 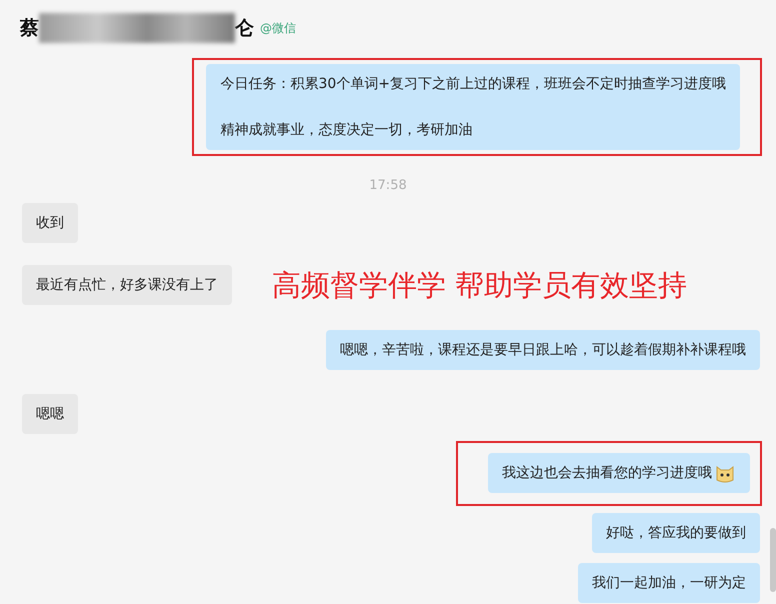 I want to click on contact-source: @微信, so click(x=278, y=28).